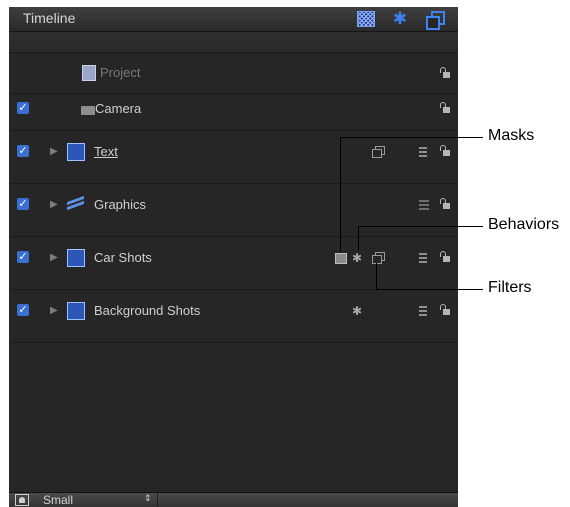  What do you see at coordinates (233, 19) in the screenshot?
I see `timeline-header: Timeline ✱` at bounding box center [233, 19].